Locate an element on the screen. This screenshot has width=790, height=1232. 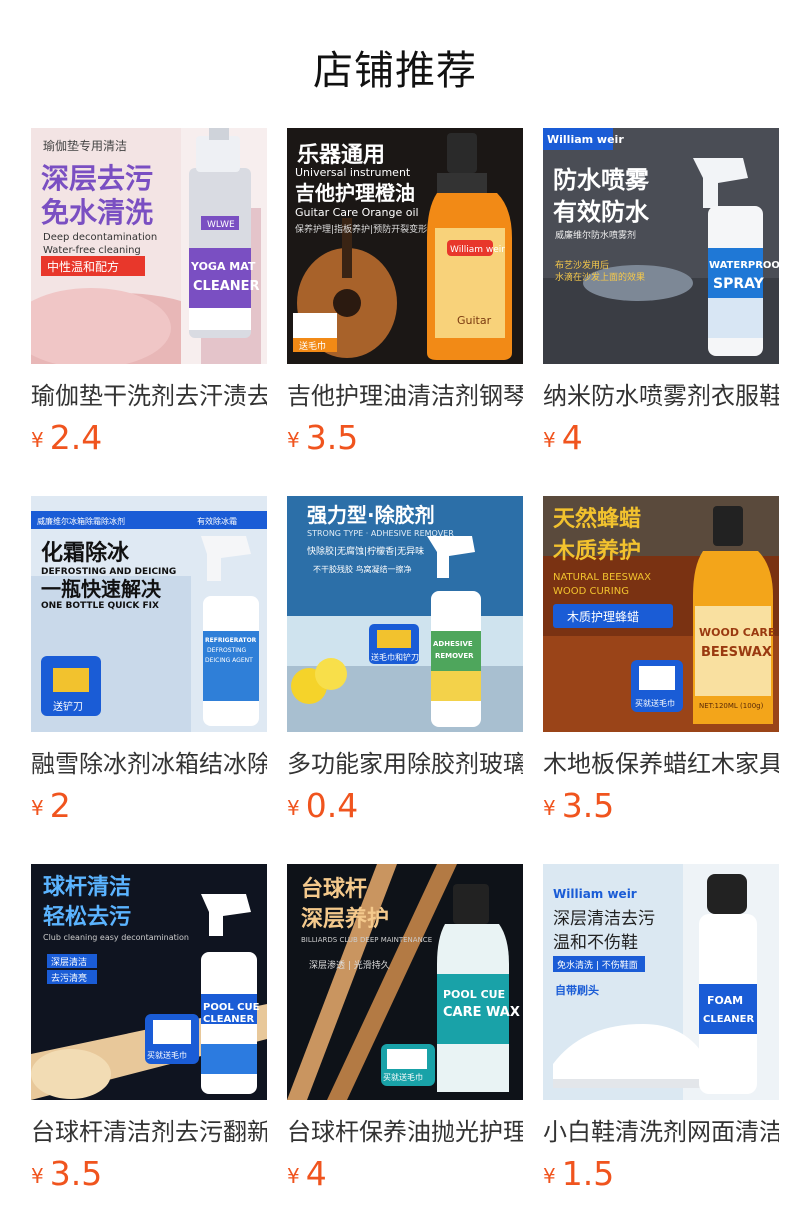
image-text: ONE BOTTLE QUICK FIX is located at coordinates (100, 606).